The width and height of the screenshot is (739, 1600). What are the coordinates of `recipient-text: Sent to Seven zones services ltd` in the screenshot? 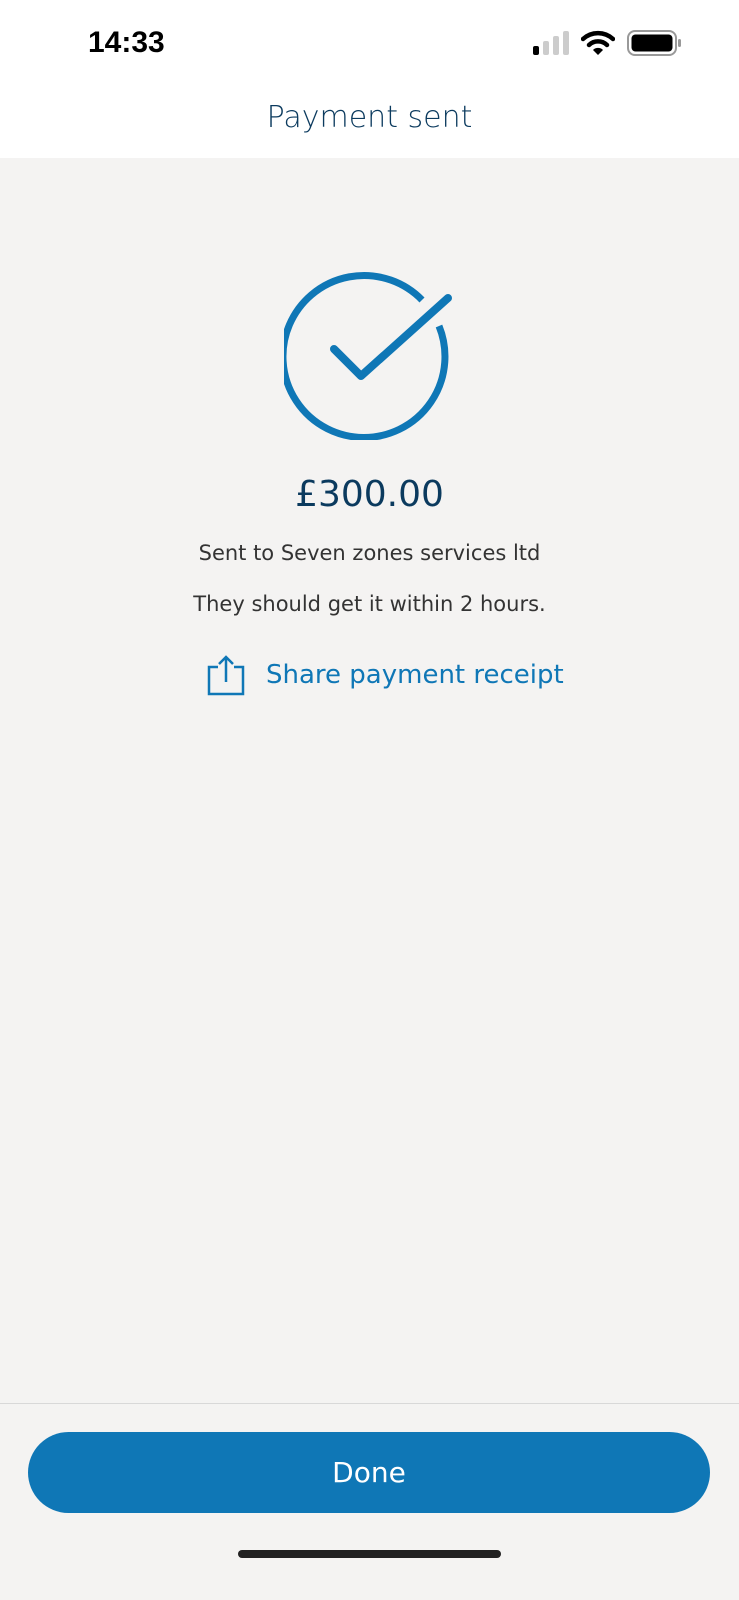 It's located at (369, 553).